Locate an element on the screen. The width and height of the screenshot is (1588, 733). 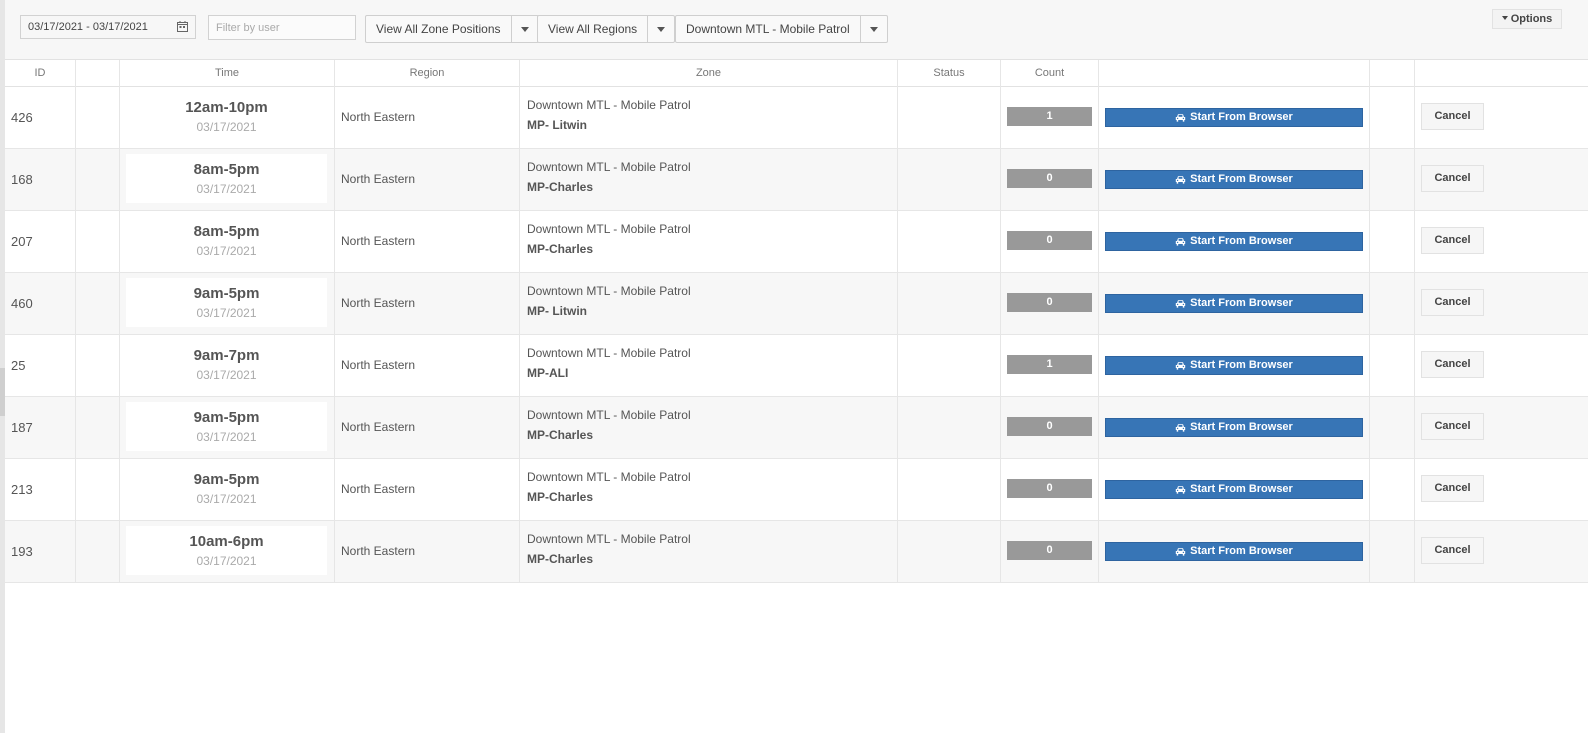
count-badge: 1 is located at coordinates (1049, 116).